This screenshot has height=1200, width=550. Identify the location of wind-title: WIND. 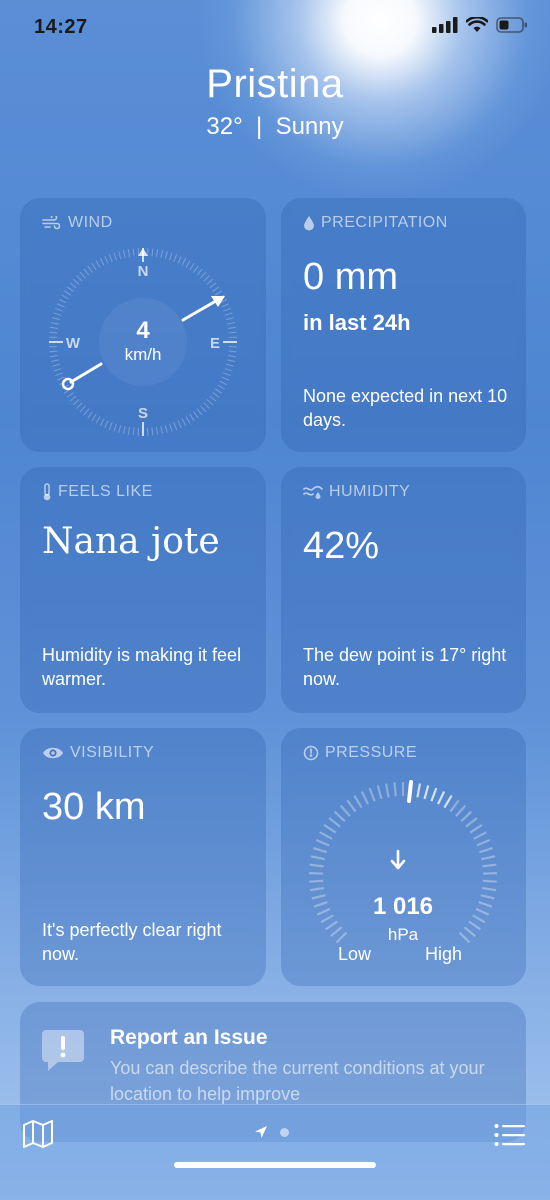
(77, 223).